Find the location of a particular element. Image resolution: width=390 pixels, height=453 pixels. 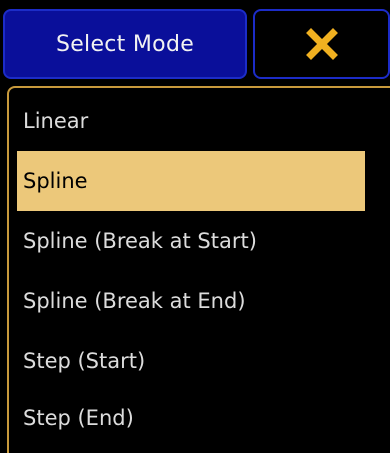

close-button is located at coordinates (321, 44).